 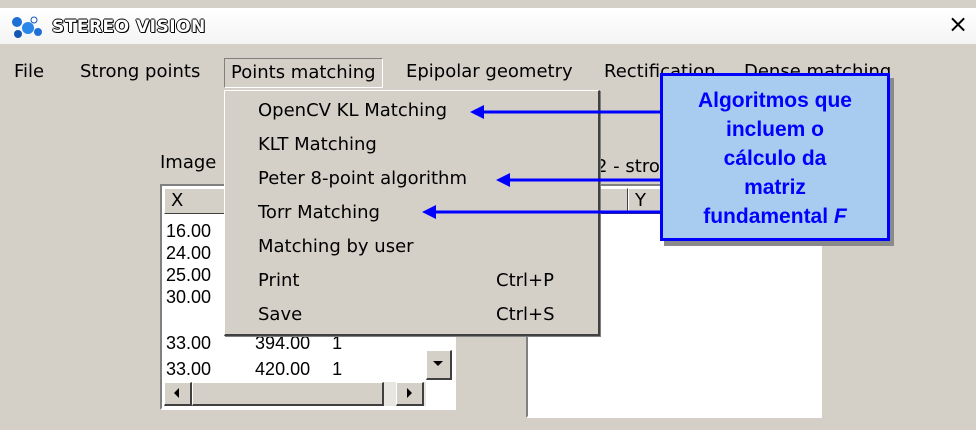 I want to click on callout-line-4: matriz, so click(x=775, y=187).